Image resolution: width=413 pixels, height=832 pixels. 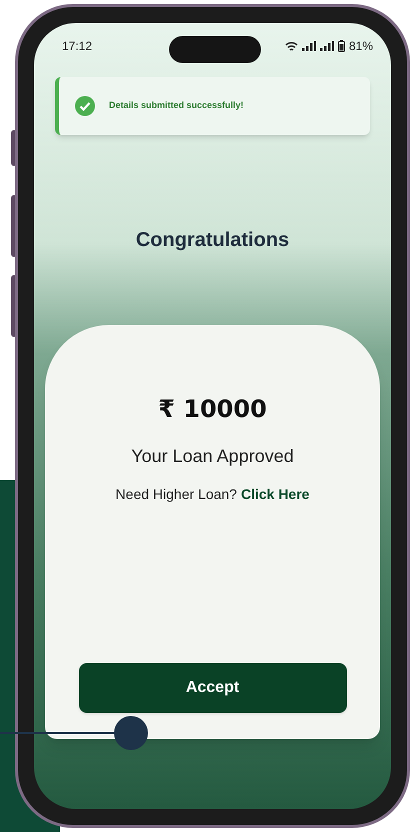 What do you see at coordinates (360, 46) in the screenshot?
I see `battery-percent: 81%` at bounding box center [360, 46].